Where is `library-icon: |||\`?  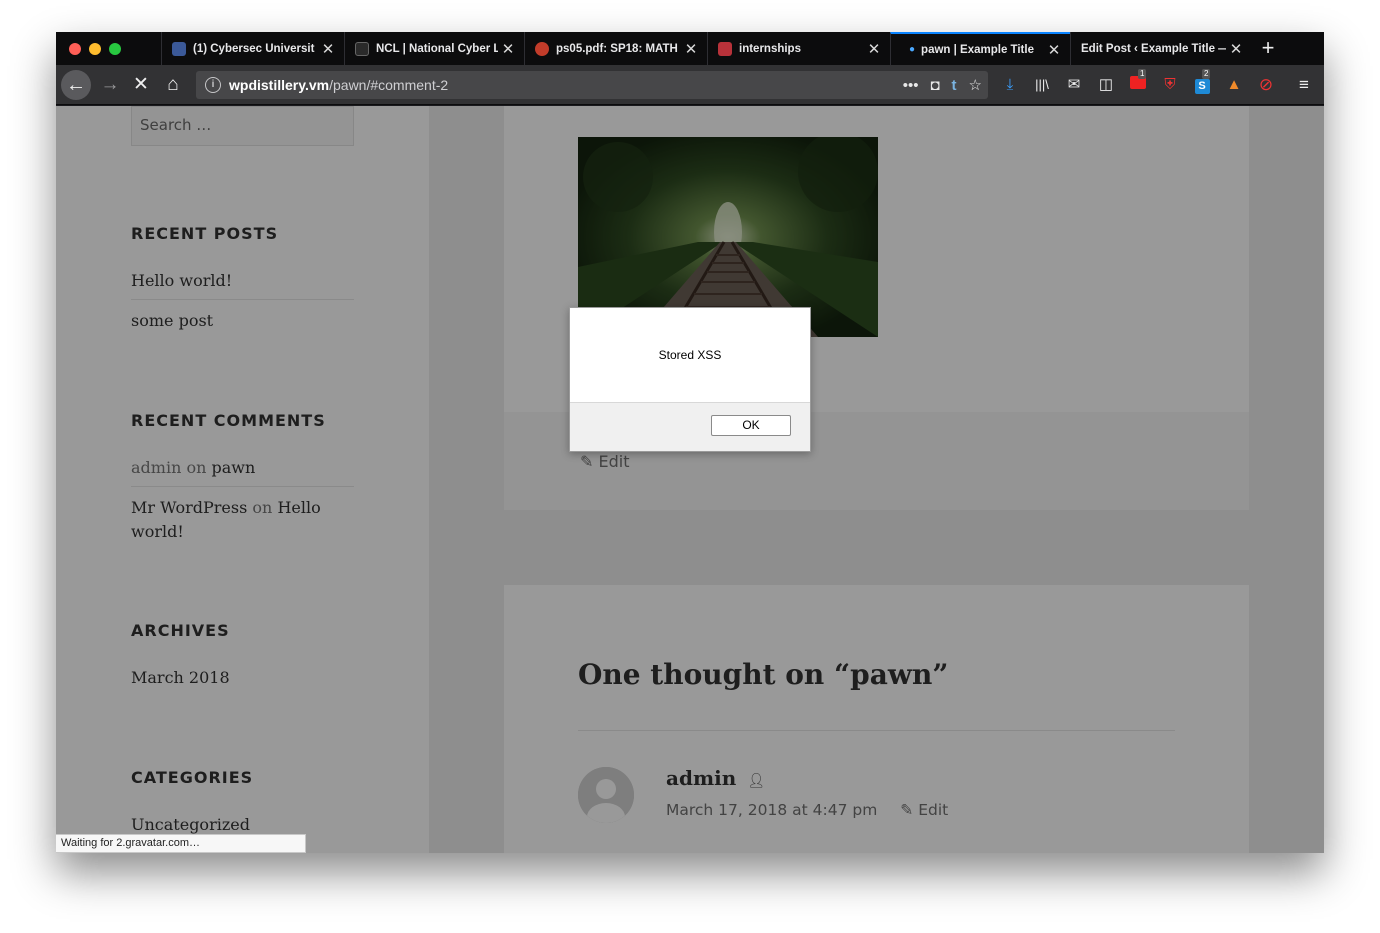
library-icon: |||\ is located at coordinates (1042, 85).